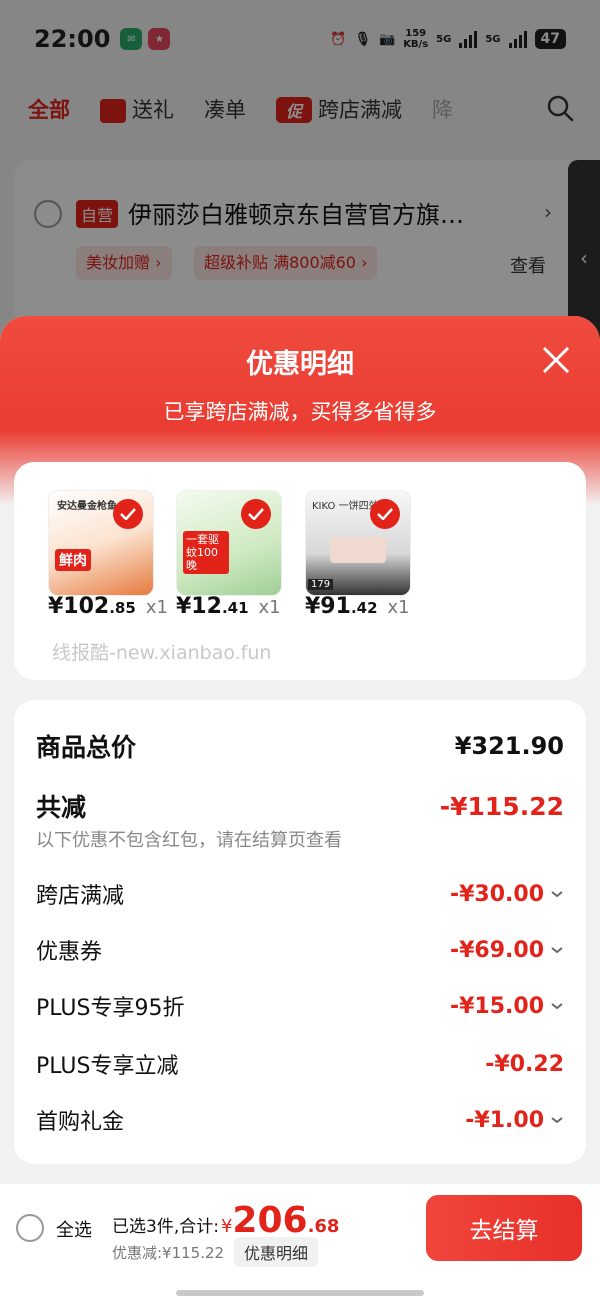 The image size is (600, 1302). I want to click on discount-value: -¥69.00, so click(496, 950).